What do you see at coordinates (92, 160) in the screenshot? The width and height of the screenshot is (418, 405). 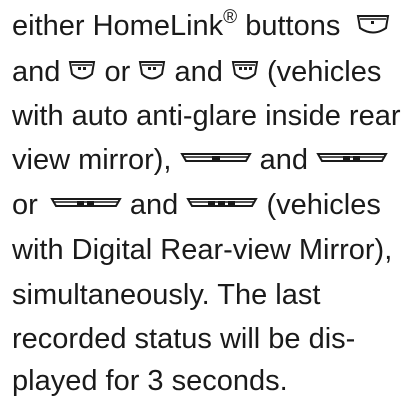 I see `text-fragment: view mirror),` at bounding box center [92, 160].